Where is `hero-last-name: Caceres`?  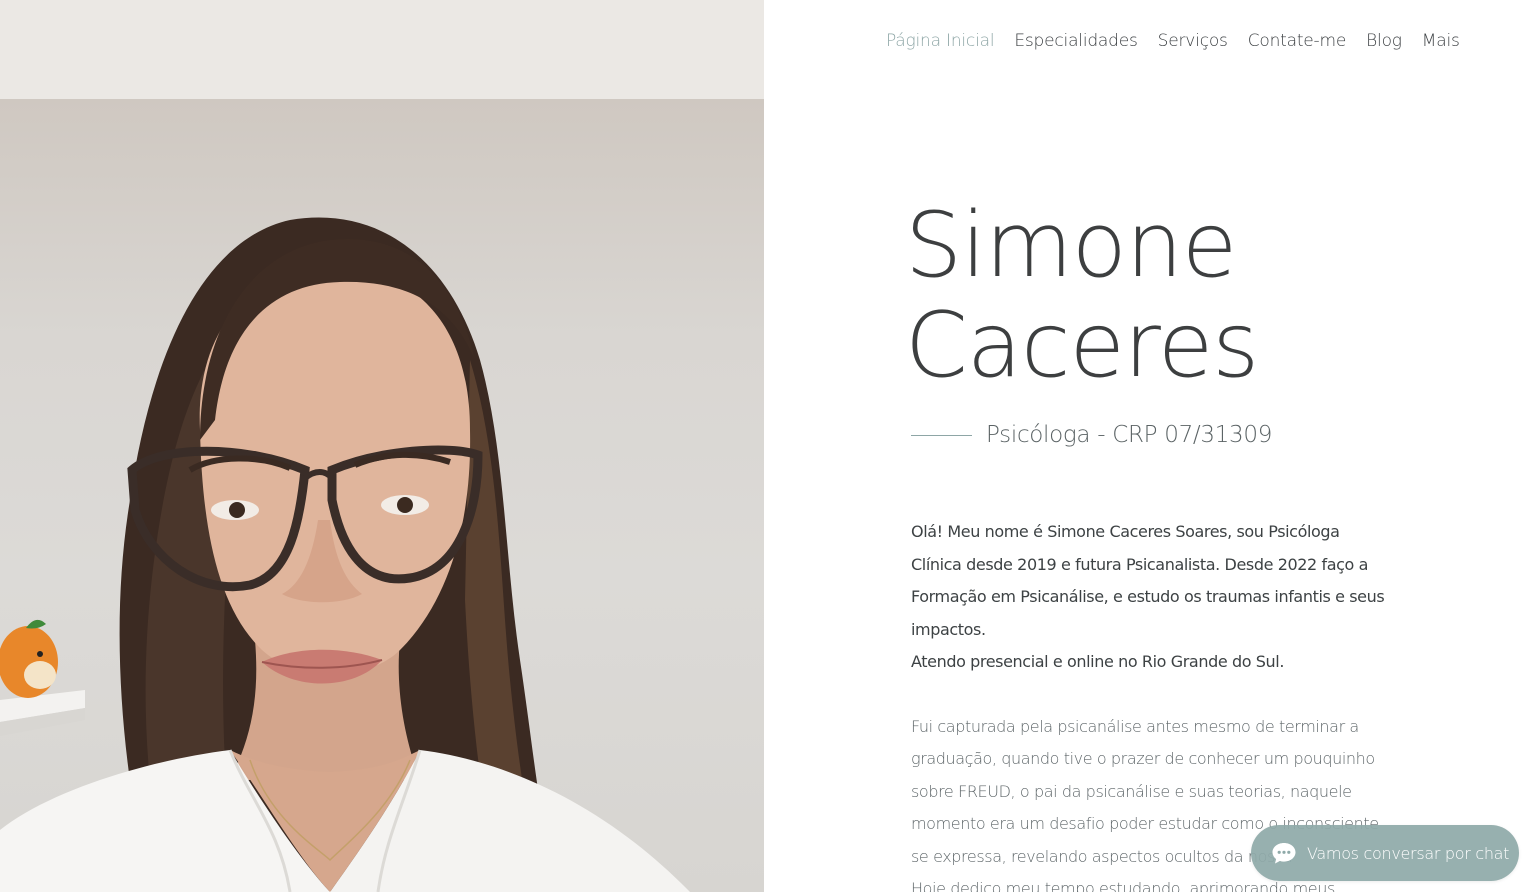
hero-last-name: Caceres is located at coordinates (1082, 345).